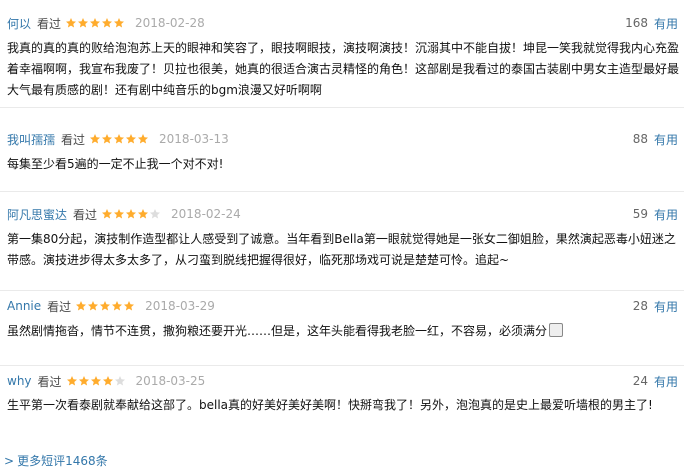  Describe the element at coordinates (170, 23) in the screenshot. I see `review-date: 2018-02-28` at that location.